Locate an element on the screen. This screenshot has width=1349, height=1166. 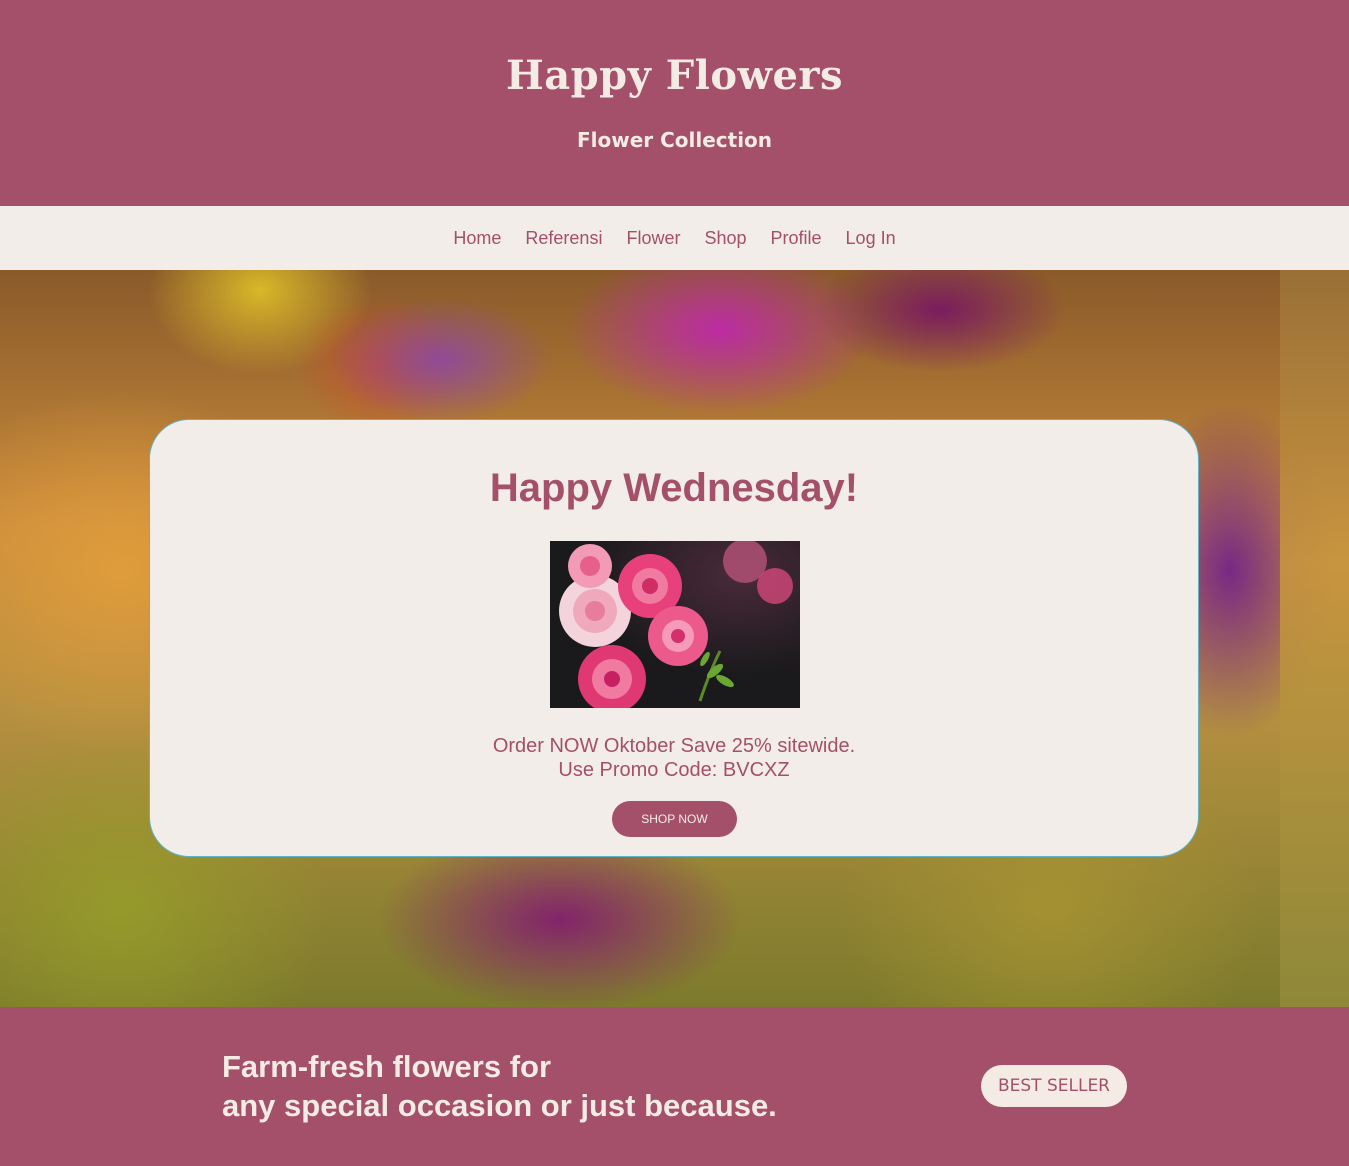
nav-item-profile: Profile is located at coordinates (796, 238).